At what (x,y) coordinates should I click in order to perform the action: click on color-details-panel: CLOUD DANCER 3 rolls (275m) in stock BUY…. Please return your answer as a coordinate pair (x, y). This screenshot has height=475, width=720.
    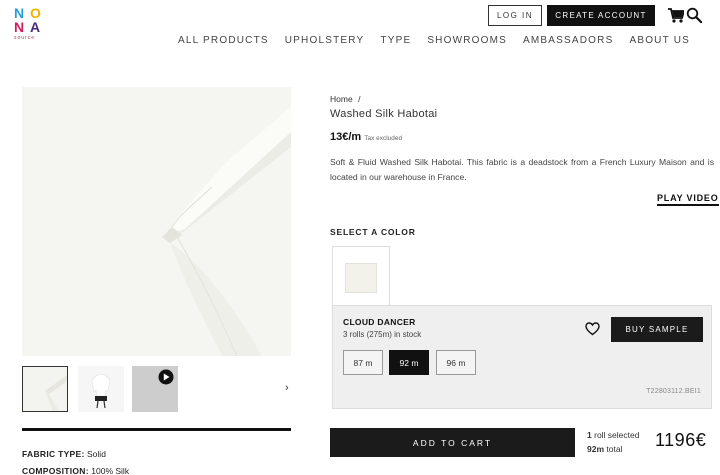
    Looking at the image, I should click on (522, 357).